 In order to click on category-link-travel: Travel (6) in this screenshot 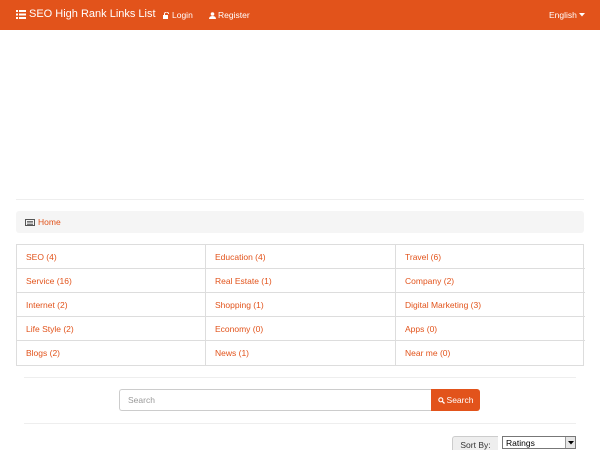, I will do `click(490, 257)`.